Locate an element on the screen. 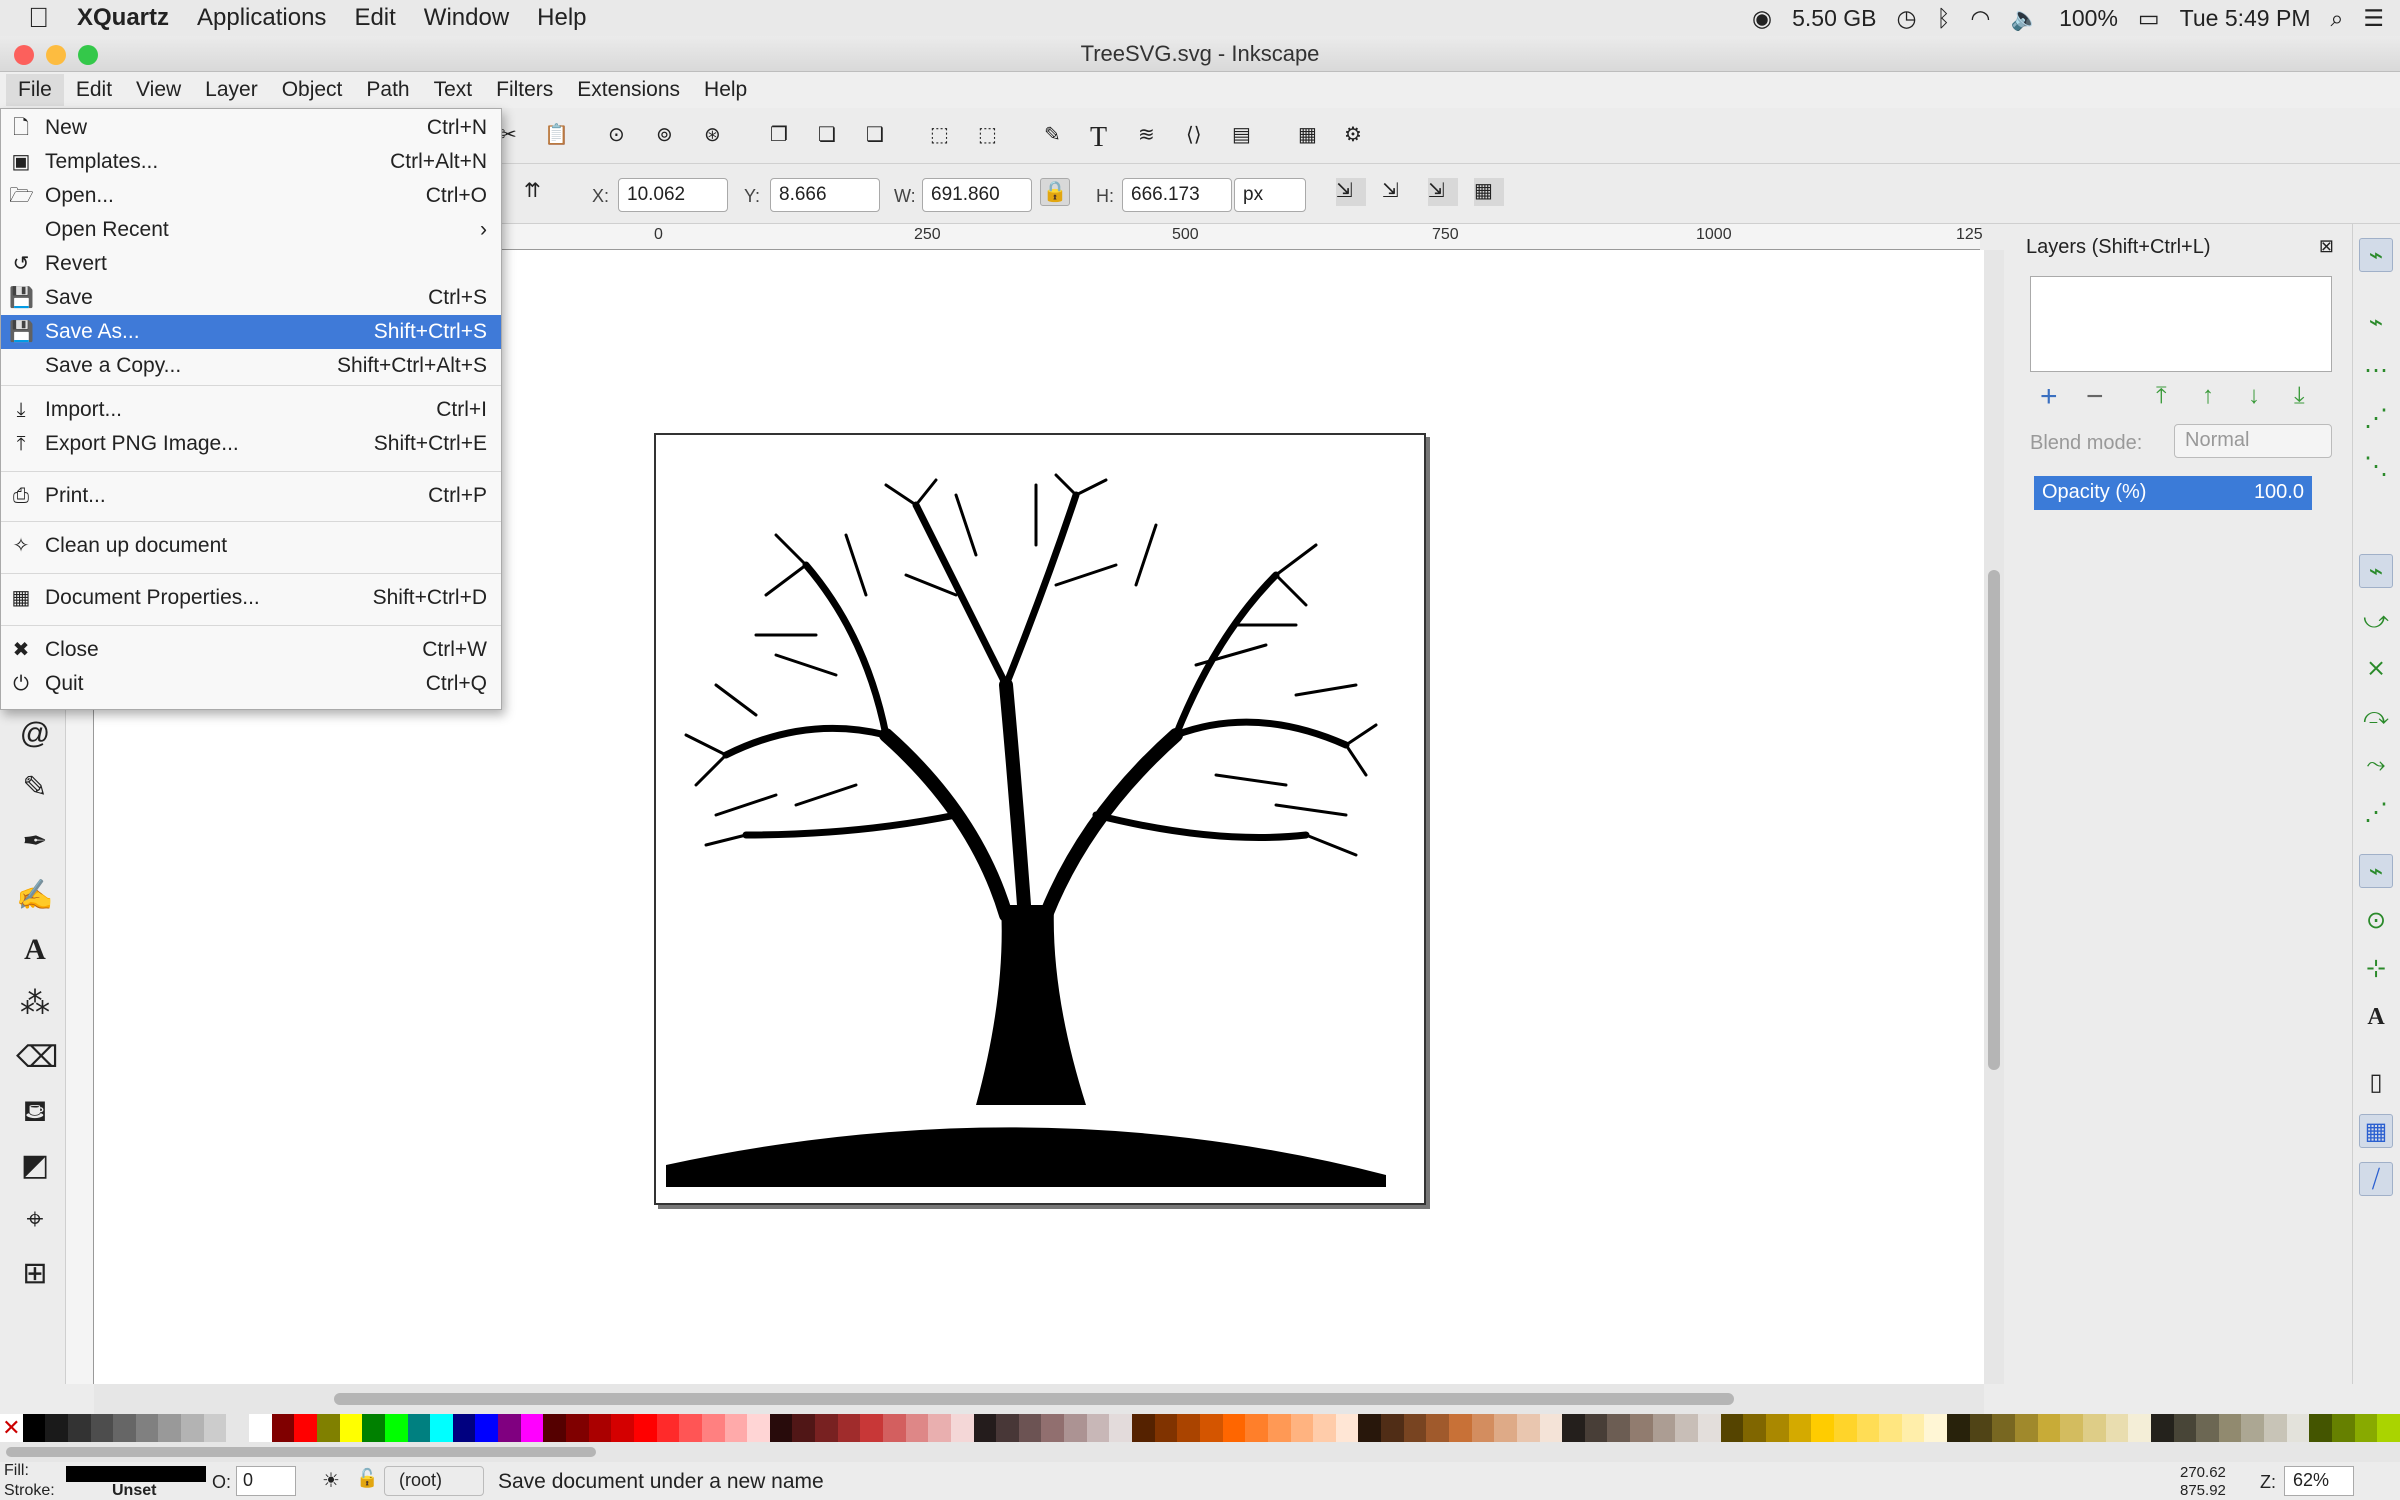 This screenshot has width=2400, height=1500. layers-list is located at coordinates (2181, 324).